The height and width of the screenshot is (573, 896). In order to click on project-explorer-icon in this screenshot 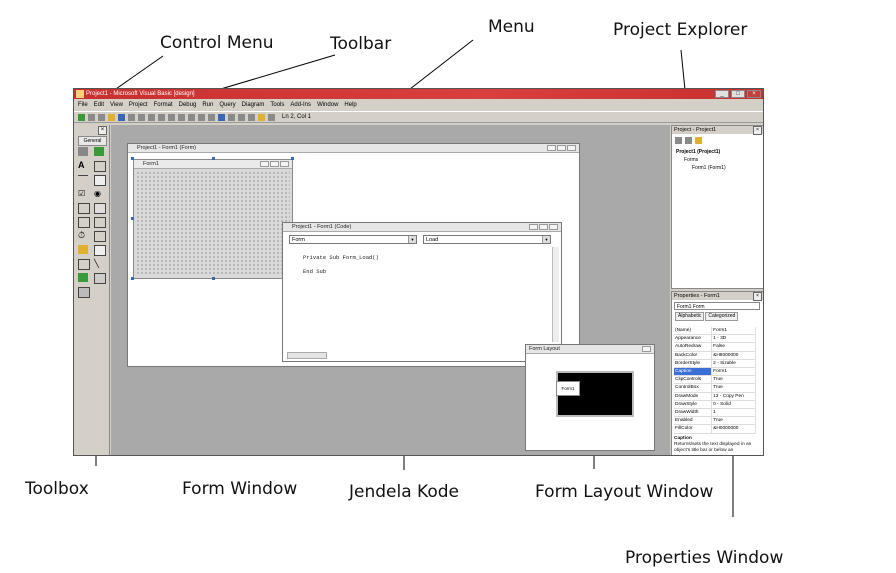, I will do `click(221, 117)`.